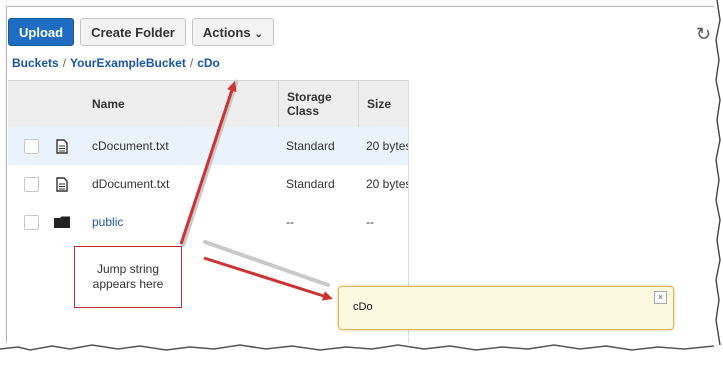 The height and width of the screenshot is (370, 723). Describe the element at coordinates (130, 184) in the screenshot. I see `object-name: dDocument.txt` at that location.